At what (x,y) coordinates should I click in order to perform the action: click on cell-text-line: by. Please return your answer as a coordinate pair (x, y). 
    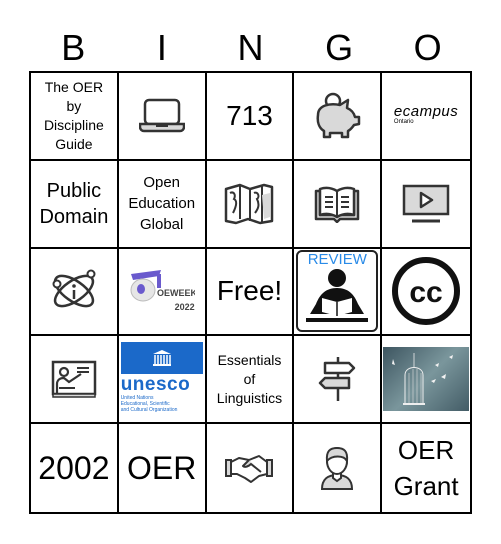
    Looking at the image, I should click on (74, 105).